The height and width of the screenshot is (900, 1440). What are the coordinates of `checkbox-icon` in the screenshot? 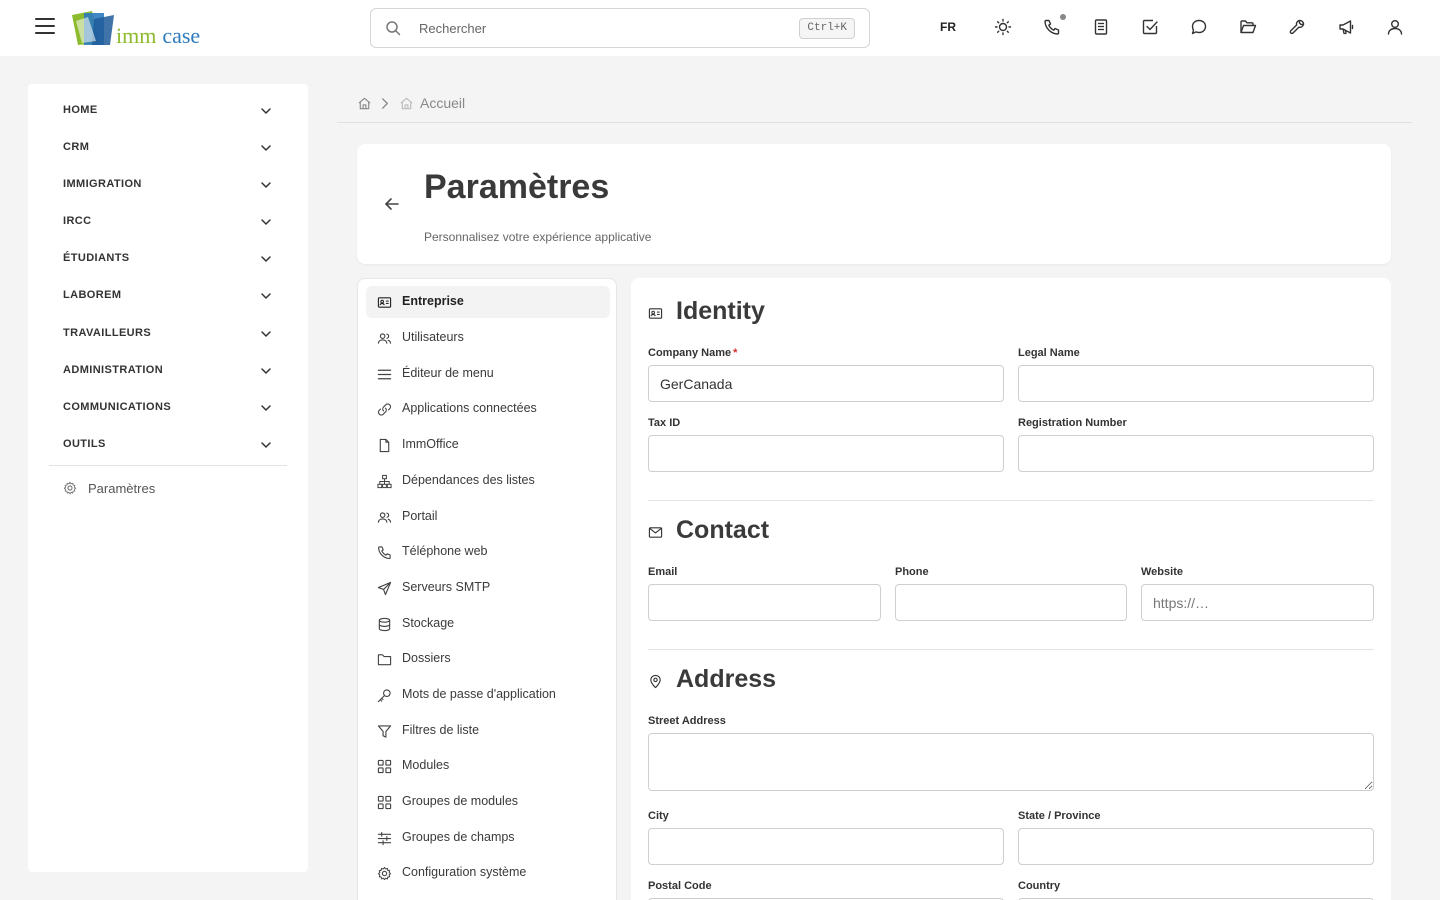 It's located at (1151, 28).